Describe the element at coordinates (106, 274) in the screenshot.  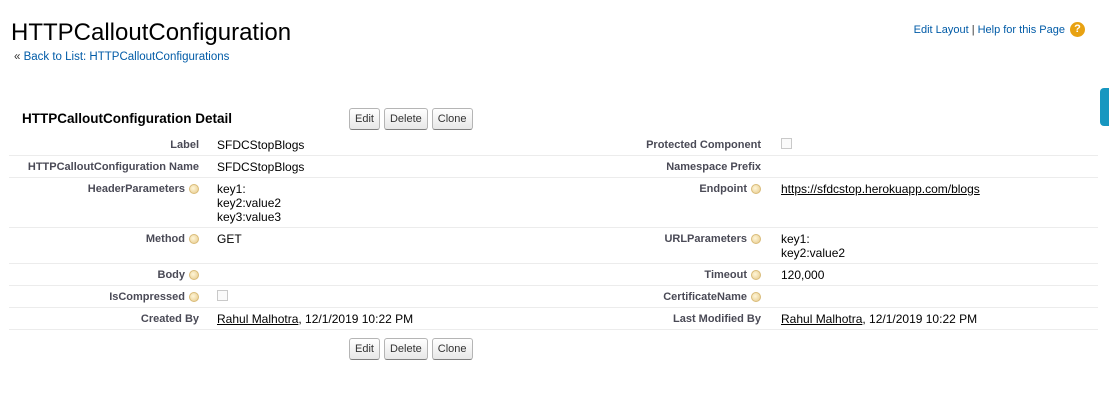
I see `body-label: Body` at that location.